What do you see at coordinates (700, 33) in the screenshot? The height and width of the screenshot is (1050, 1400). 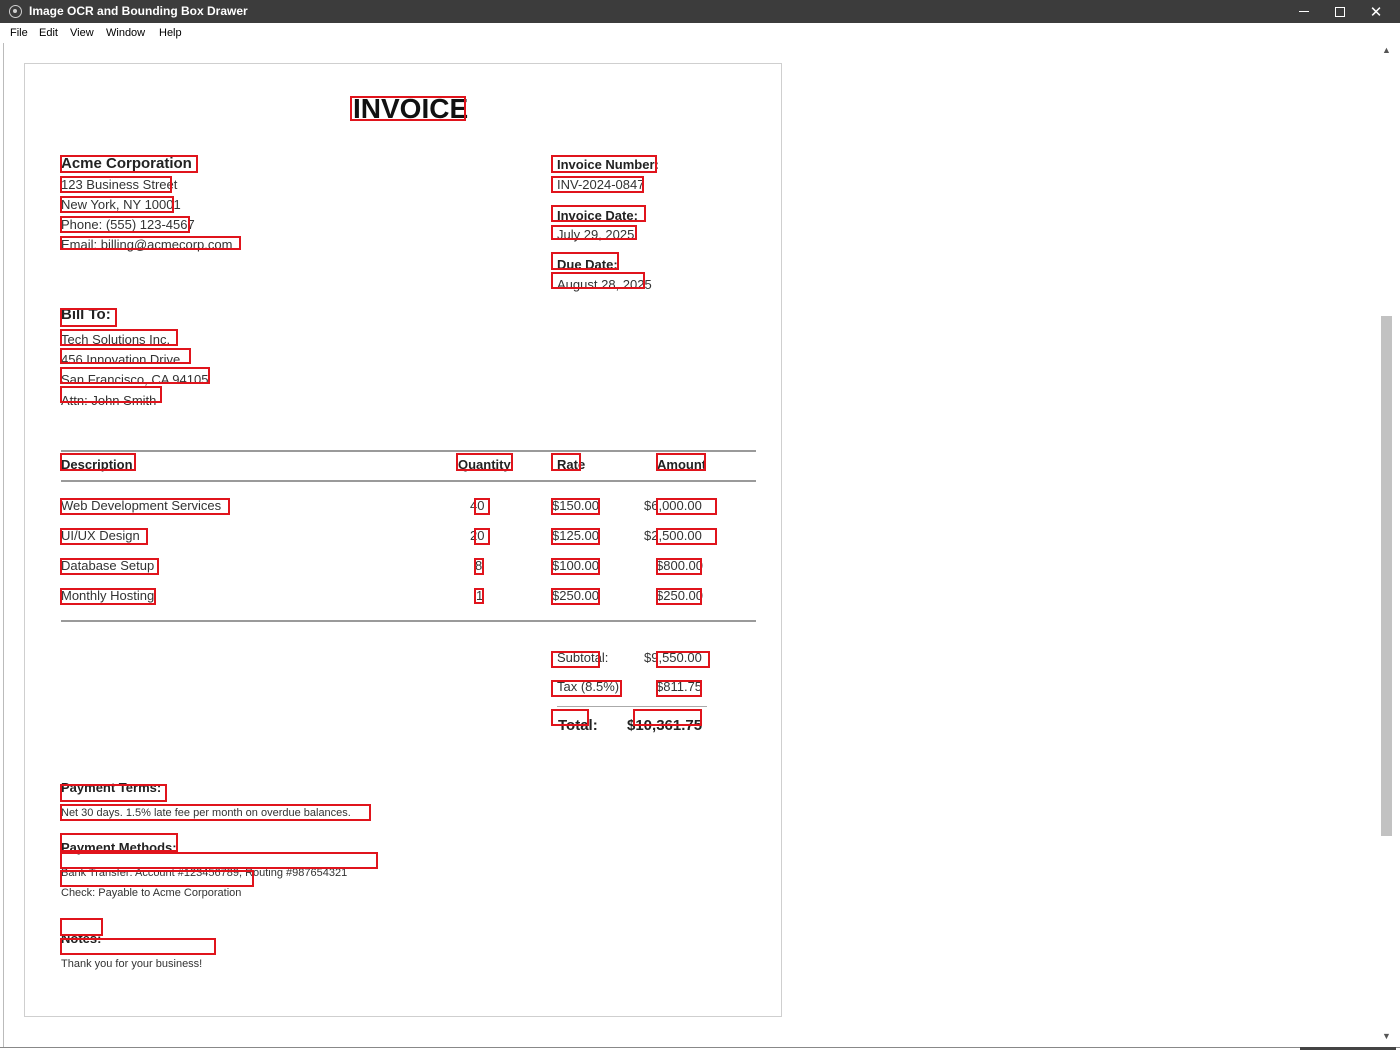 I see `menu-bar: File Edit View Window Help` at bounding box center [700, 33].